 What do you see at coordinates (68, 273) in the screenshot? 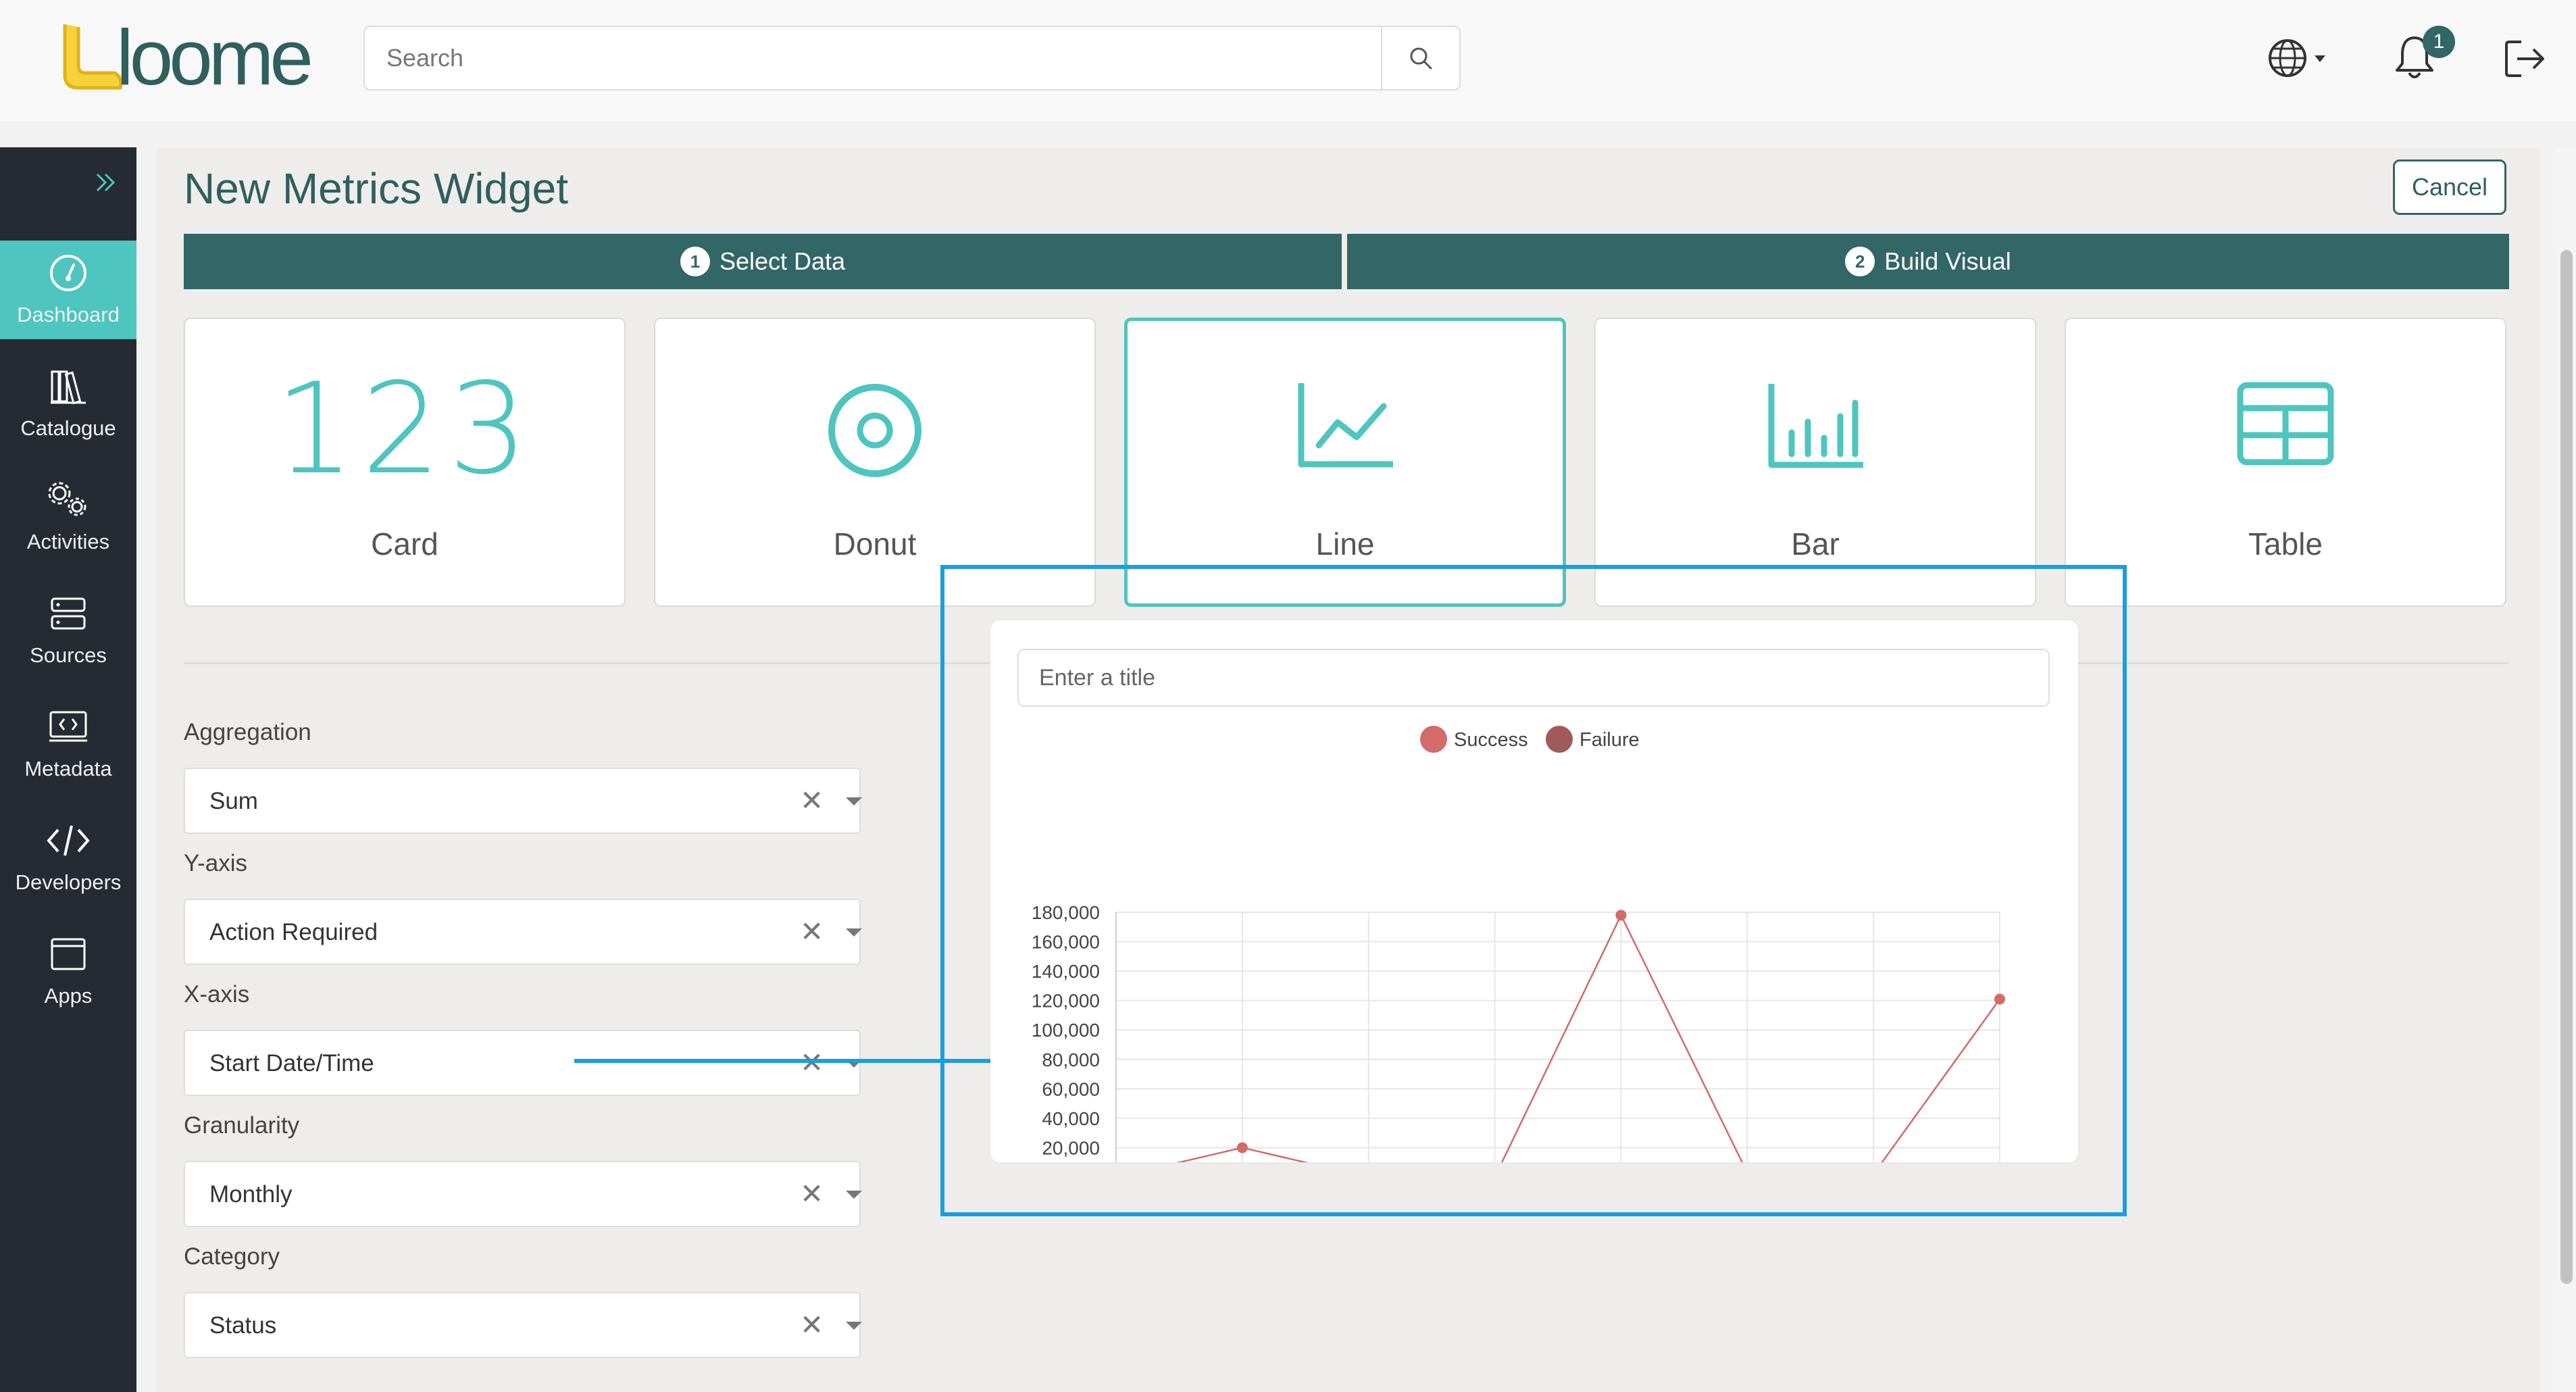
I see `dashboard-icon` at bounding box center [68, 273].